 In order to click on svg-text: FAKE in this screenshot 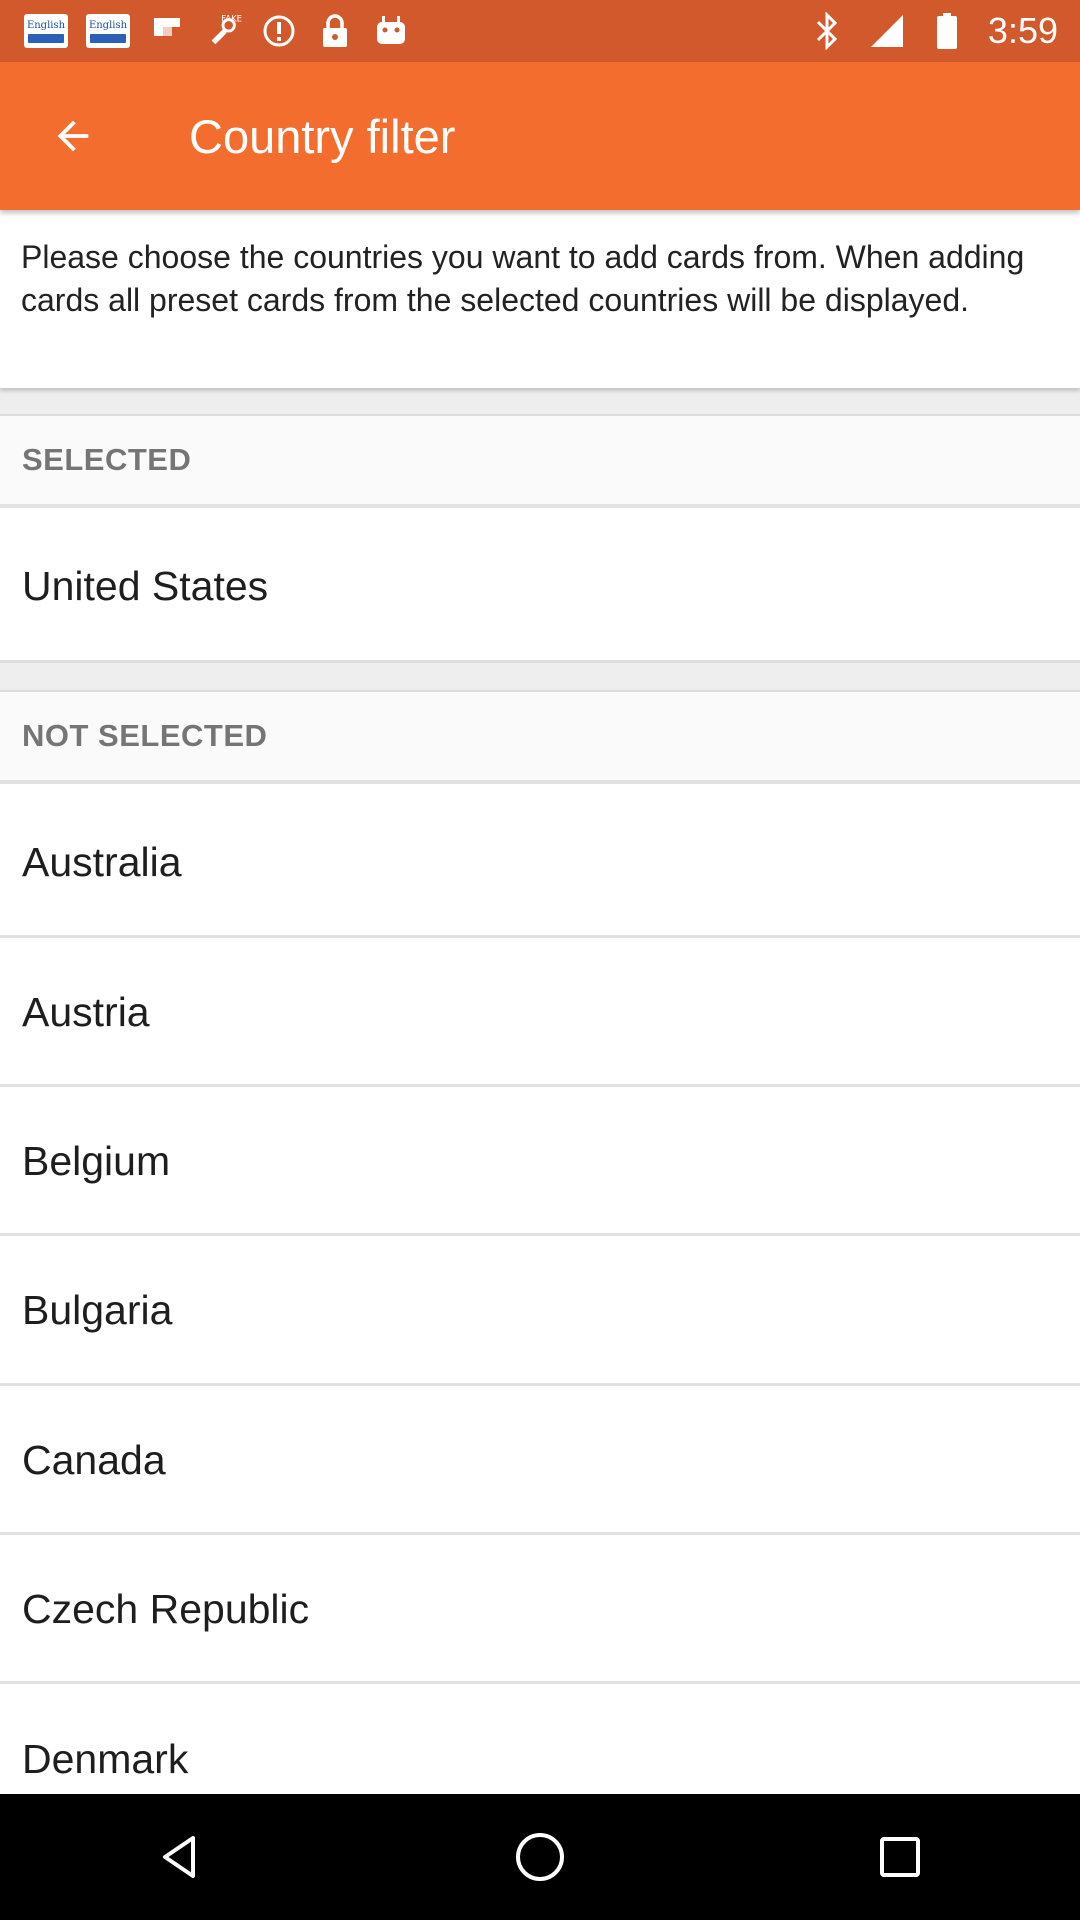, I will do `click(231, 20)`.